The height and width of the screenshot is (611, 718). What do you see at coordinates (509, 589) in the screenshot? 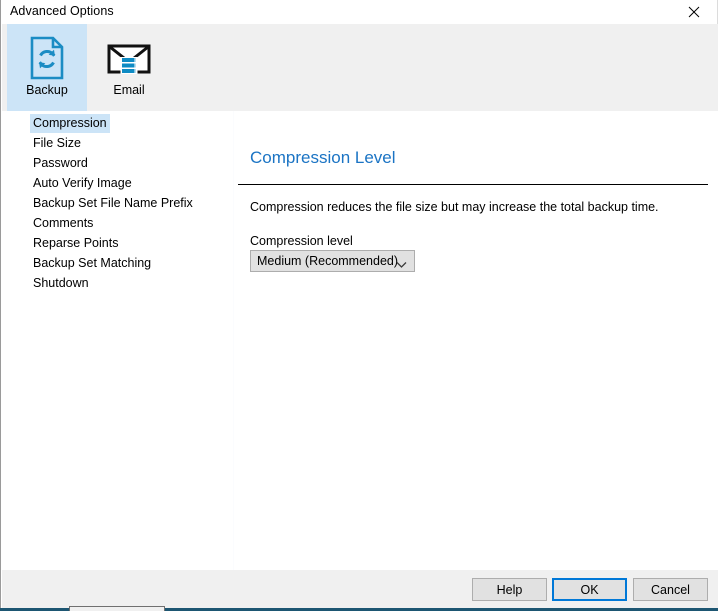
I see `help-button: Help` at bounding box center [509, 589].